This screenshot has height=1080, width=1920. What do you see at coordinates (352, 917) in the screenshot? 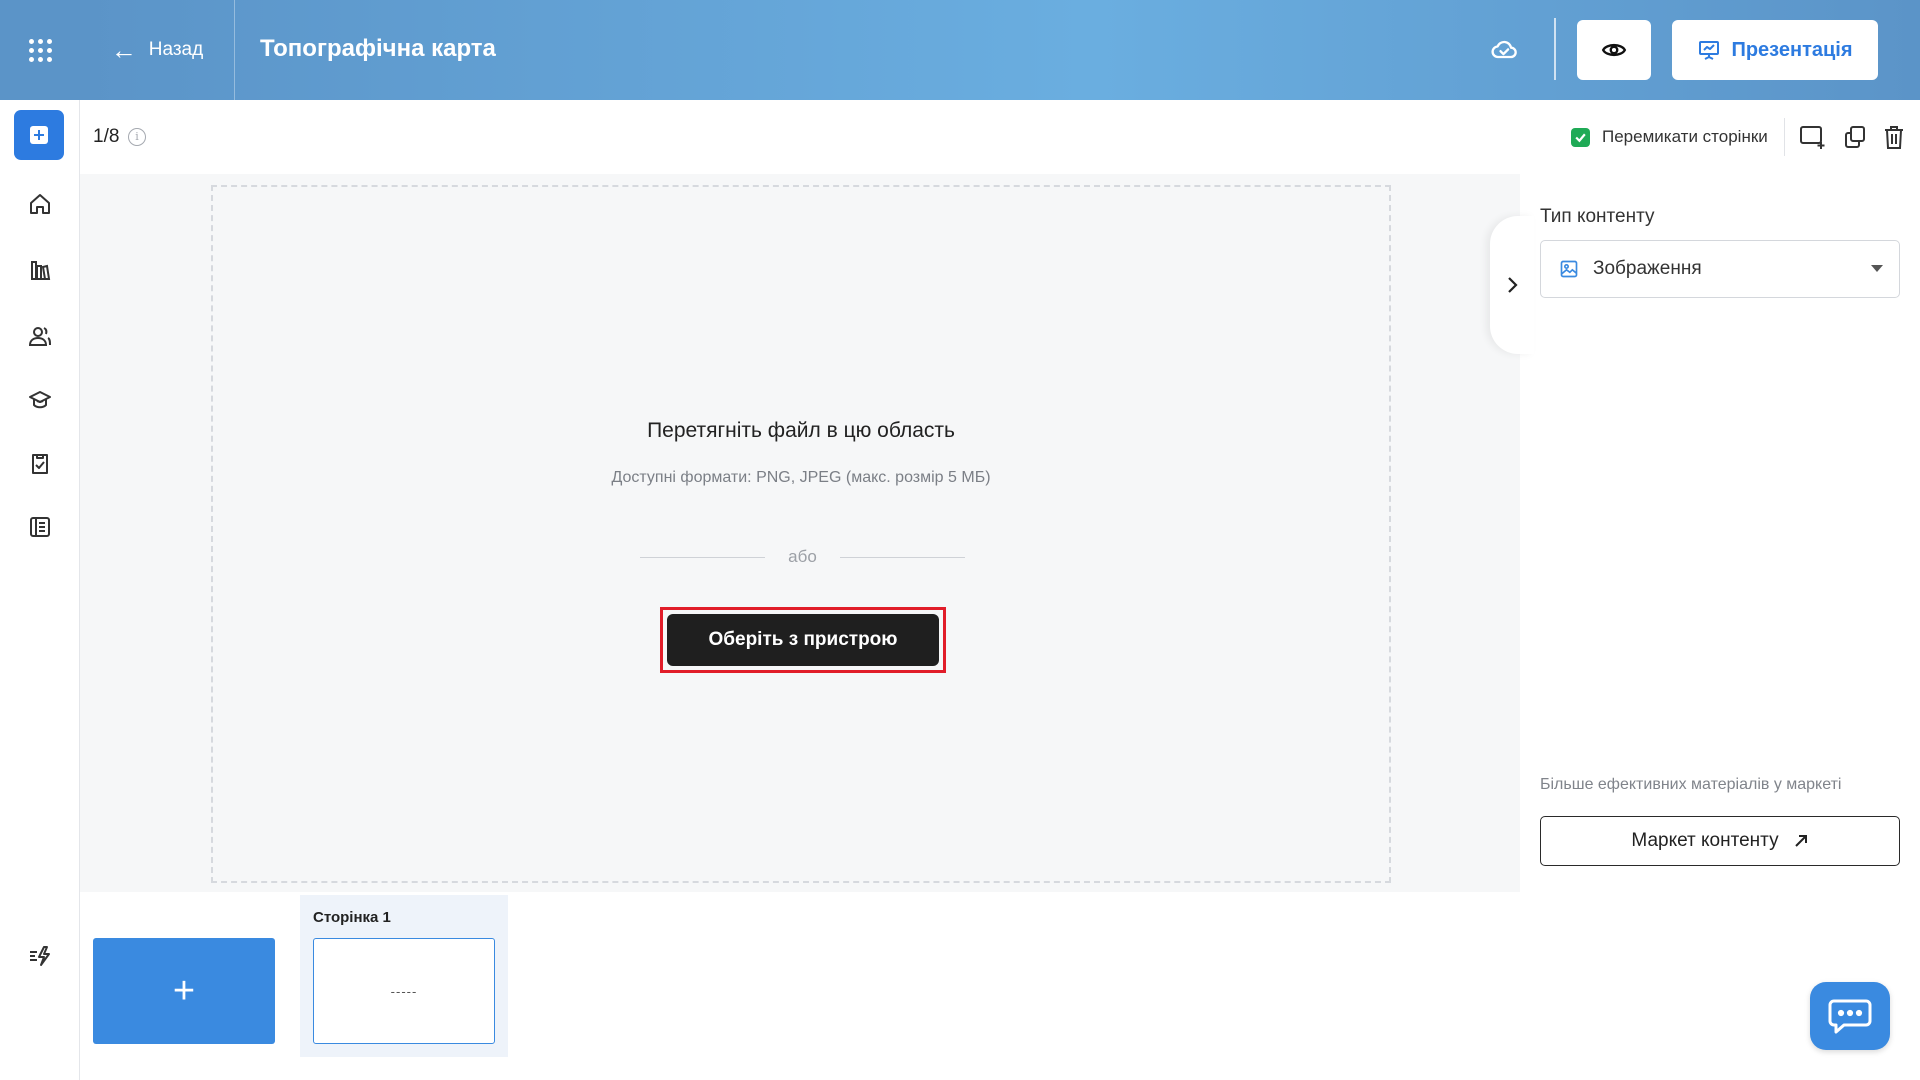
I see `page-thumbnail-label: Сторінка 1` at bounding box center [352, 917].